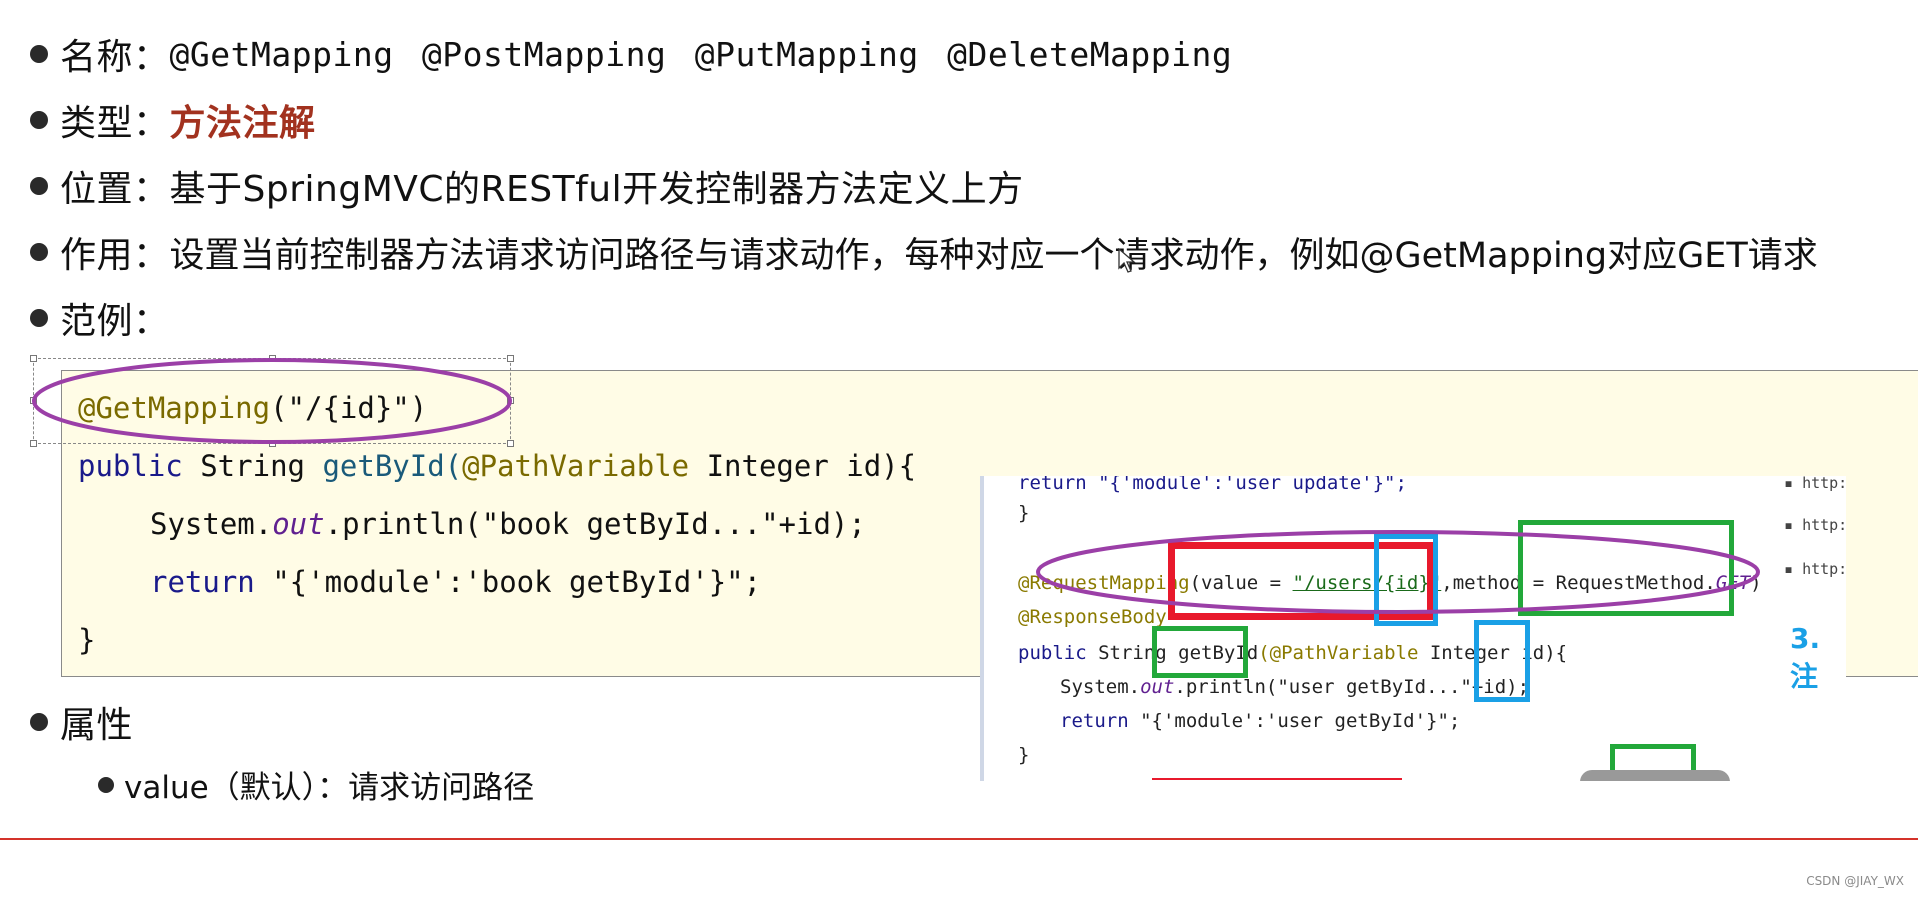 This screenshot has width=1918, height=898. What do you see at coordinates (1094, 721) in the screenshot?
I see `overlay-return: return` at bounding box center [1094, 721].